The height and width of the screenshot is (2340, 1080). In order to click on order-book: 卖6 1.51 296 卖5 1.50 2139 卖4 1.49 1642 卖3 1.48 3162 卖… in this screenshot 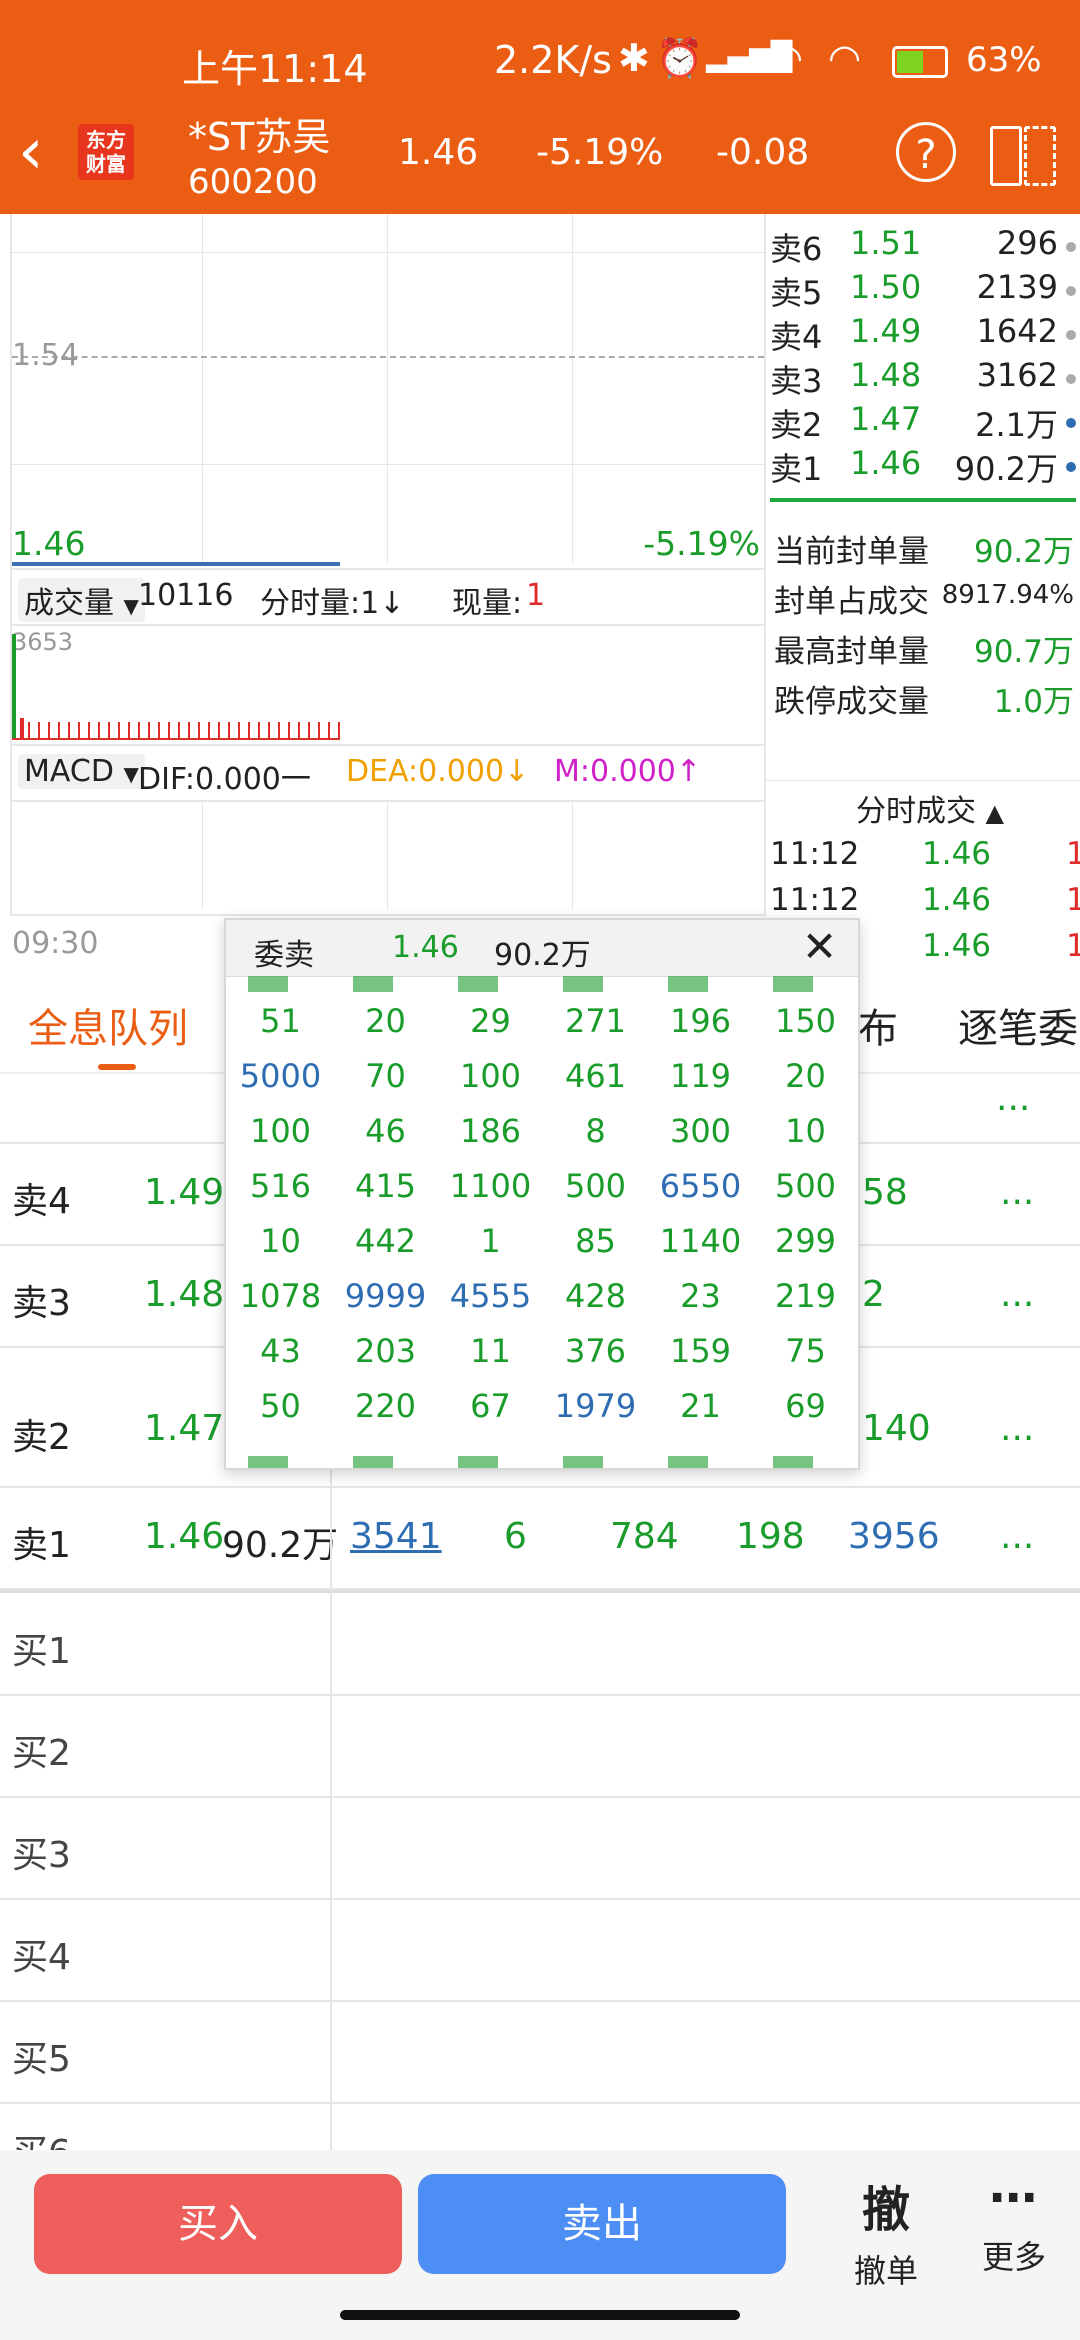, I will do `click(922, 589)`.